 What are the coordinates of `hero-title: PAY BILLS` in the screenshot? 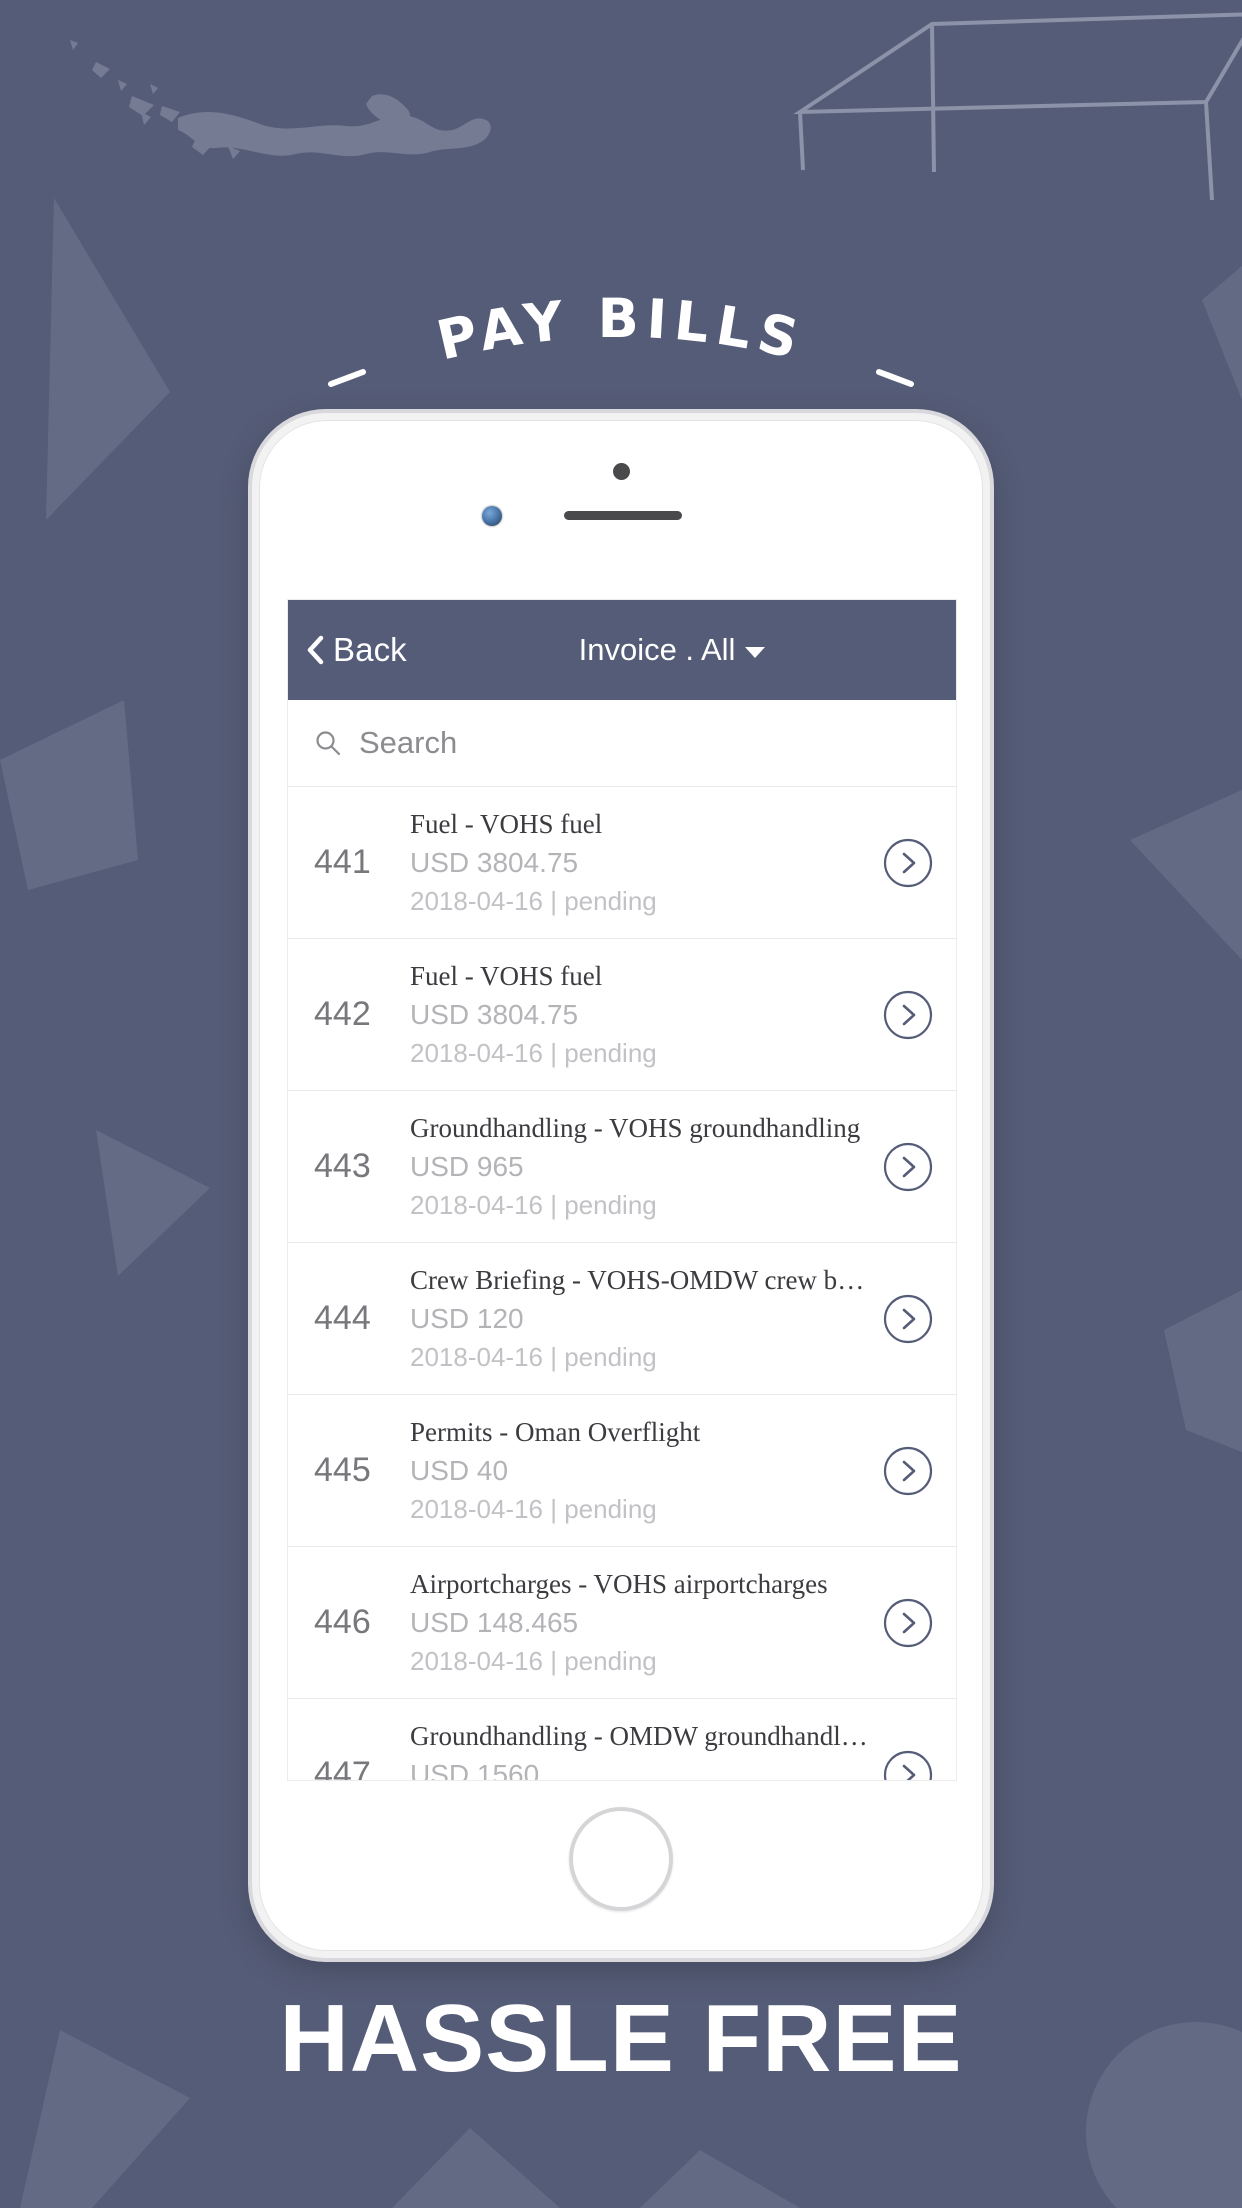 It's located at (621, 342).